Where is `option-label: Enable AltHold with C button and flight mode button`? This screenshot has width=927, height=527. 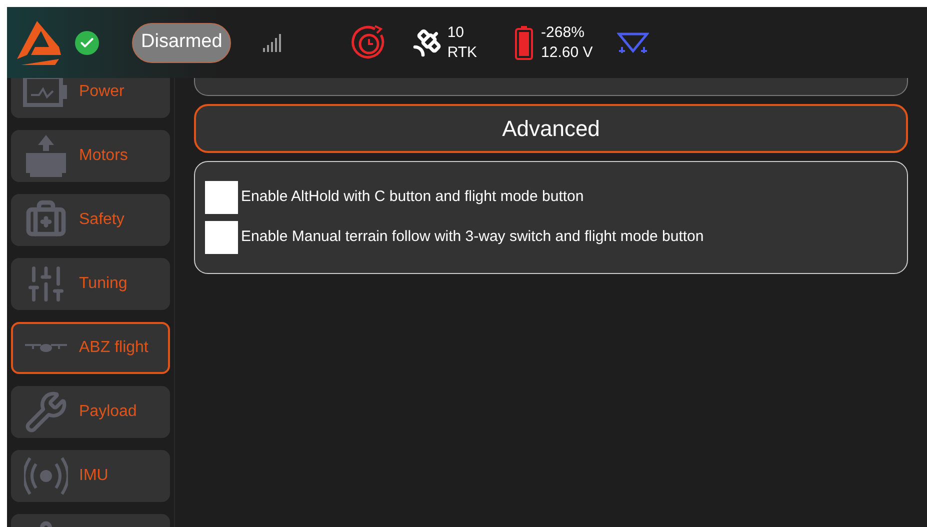 option-label: Enable AltHold with C button and flight mode button is located at coordinates (412, 197).